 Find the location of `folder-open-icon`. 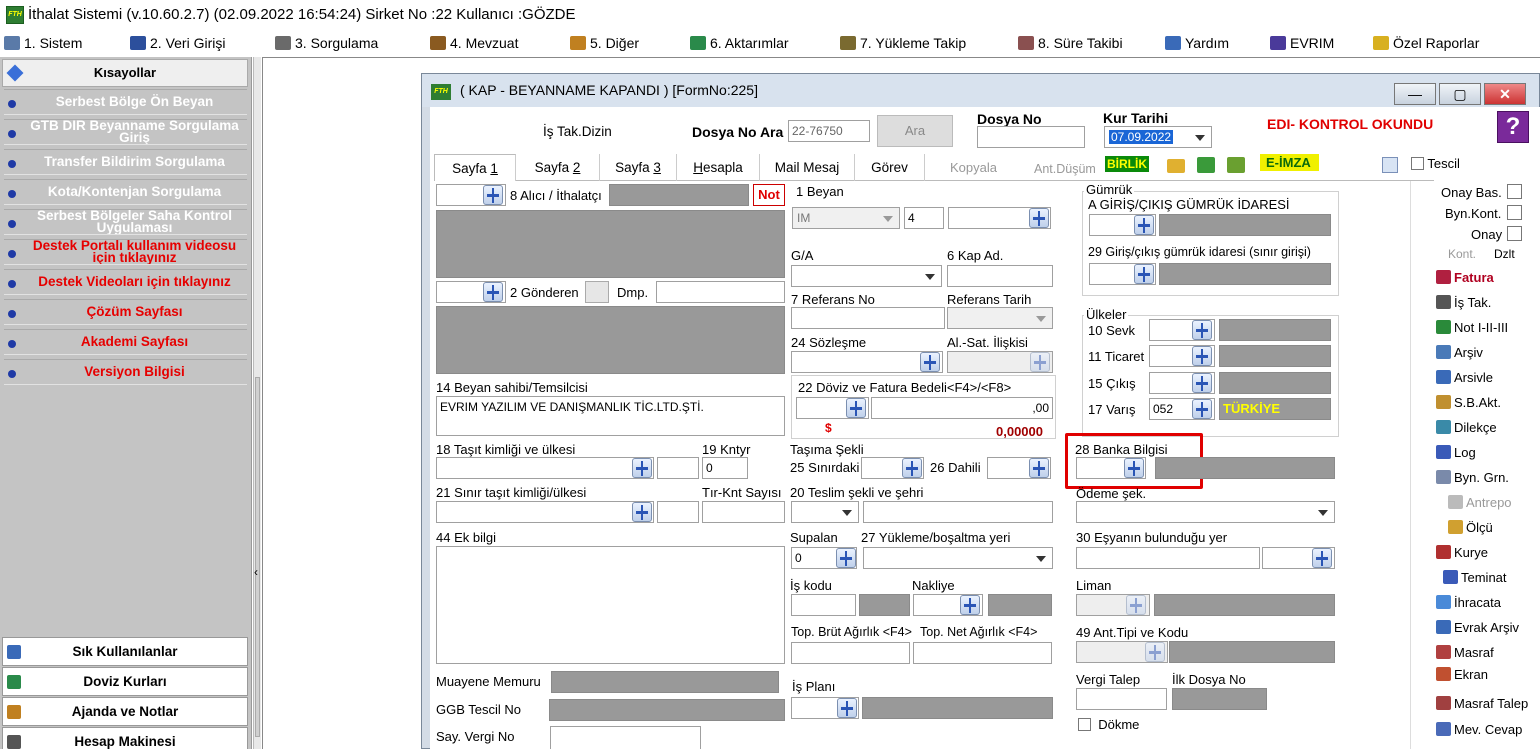

folder-open-icon is located at coordinates (1176, 166).